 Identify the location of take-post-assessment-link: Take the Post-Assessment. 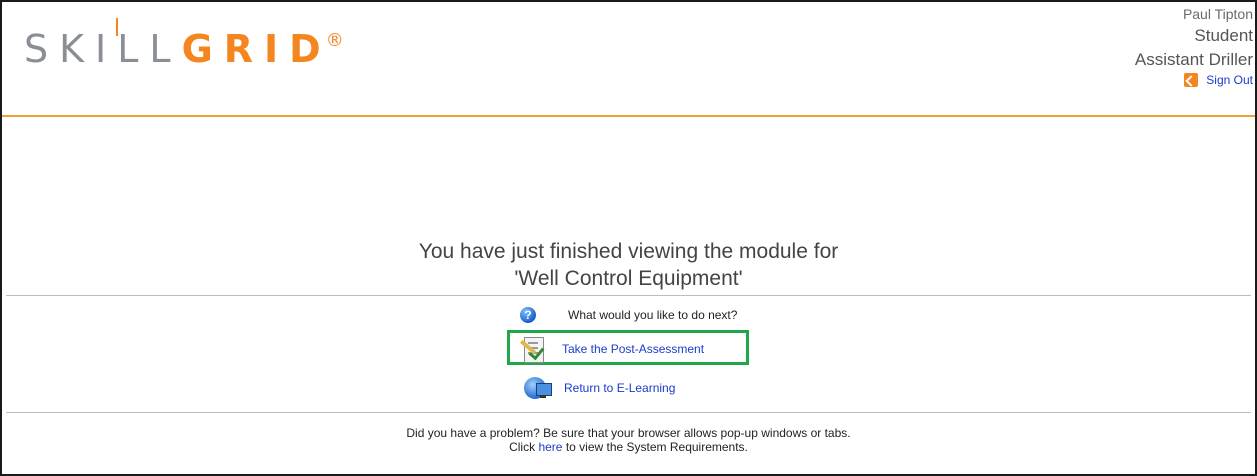
(633, 349).